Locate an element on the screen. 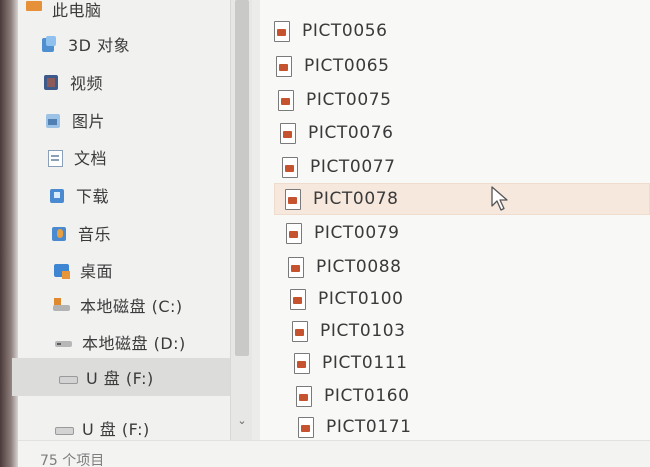 This screenshot has height=467, width=650. sidebar-item-usb-drive-selected: U 盘 (F:) is located at coordinates (121, 377).